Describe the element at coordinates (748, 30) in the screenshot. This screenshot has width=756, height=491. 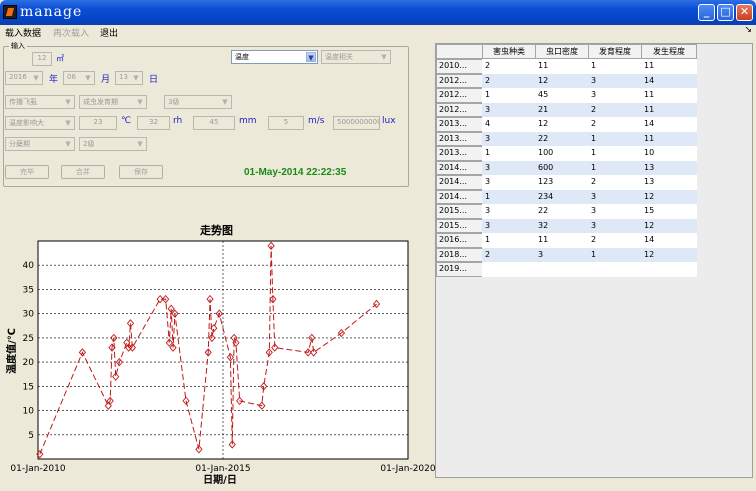
I see `toolbar-arrow-icon: ↘` at that location.